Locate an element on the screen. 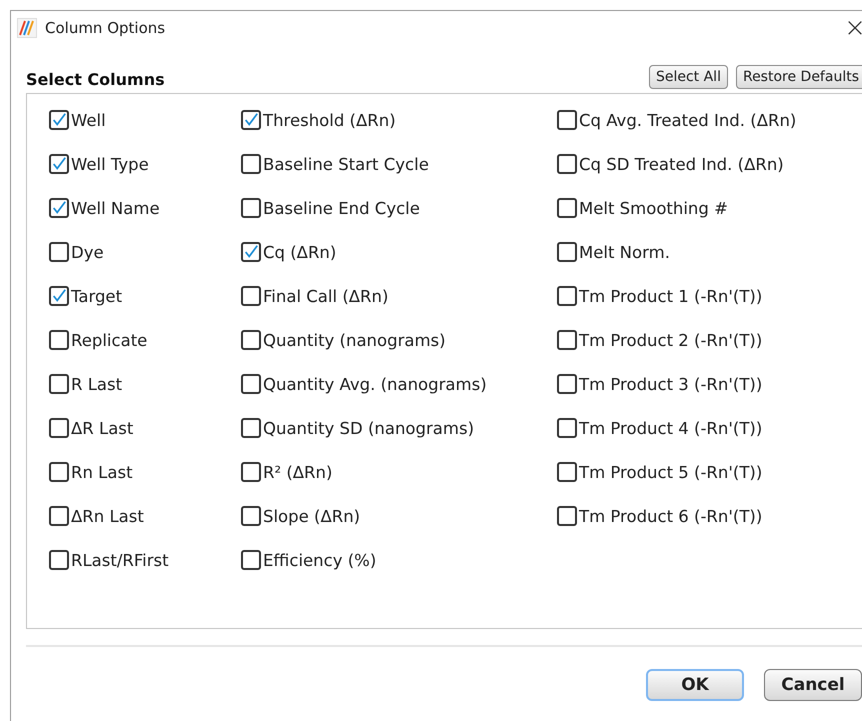 This screenshot has width=862, height=721. column-checkbox: Efficiency (%) is located at coordinates (399, 560).